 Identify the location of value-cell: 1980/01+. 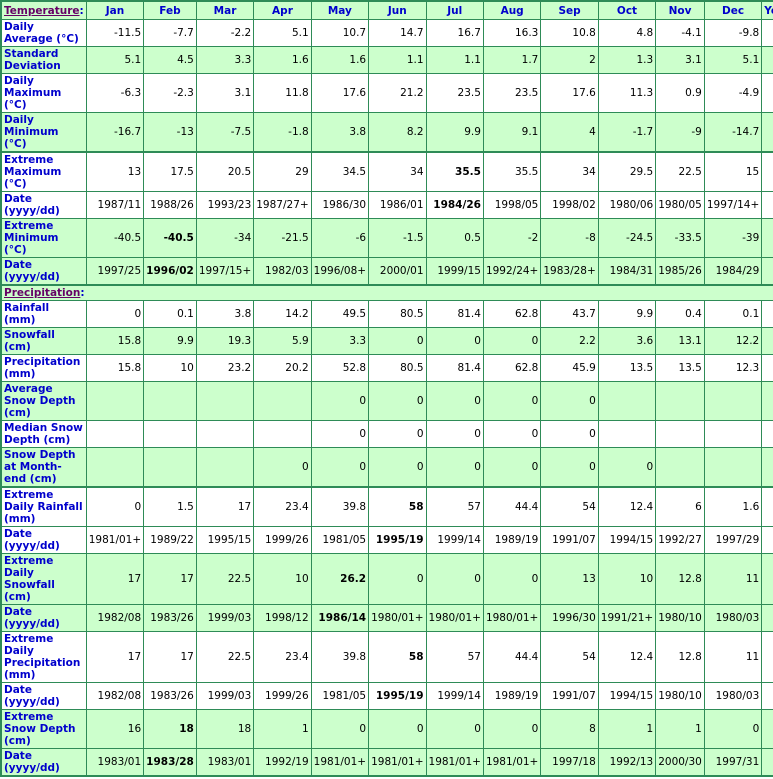
(454, 618).